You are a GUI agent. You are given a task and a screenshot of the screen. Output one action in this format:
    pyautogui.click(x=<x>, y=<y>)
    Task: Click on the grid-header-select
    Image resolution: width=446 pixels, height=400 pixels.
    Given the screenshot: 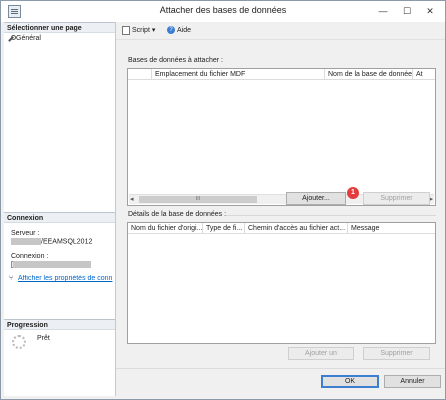 What is the action you would take?
    pyautogui.click(x=140, y=74)
    